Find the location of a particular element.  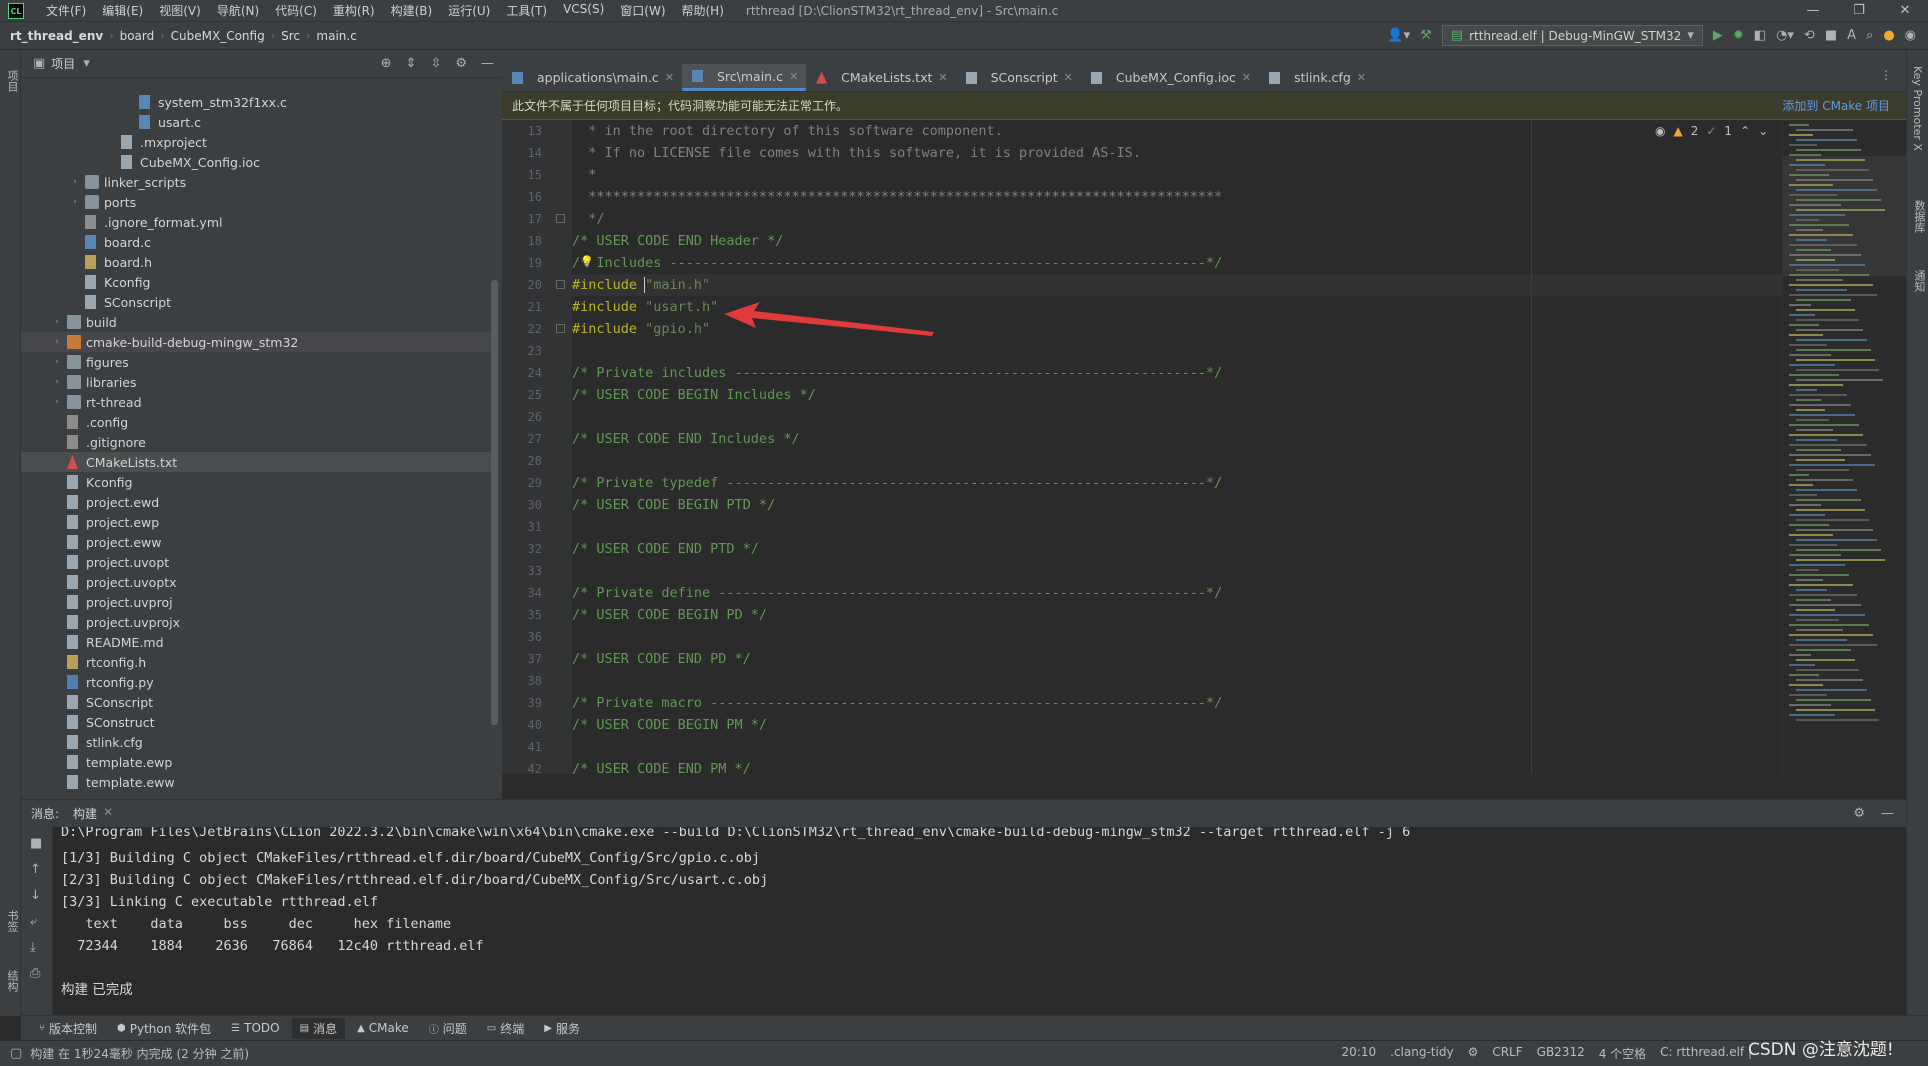

tree-item: › rt-thread is located at coordinates (259, 402).